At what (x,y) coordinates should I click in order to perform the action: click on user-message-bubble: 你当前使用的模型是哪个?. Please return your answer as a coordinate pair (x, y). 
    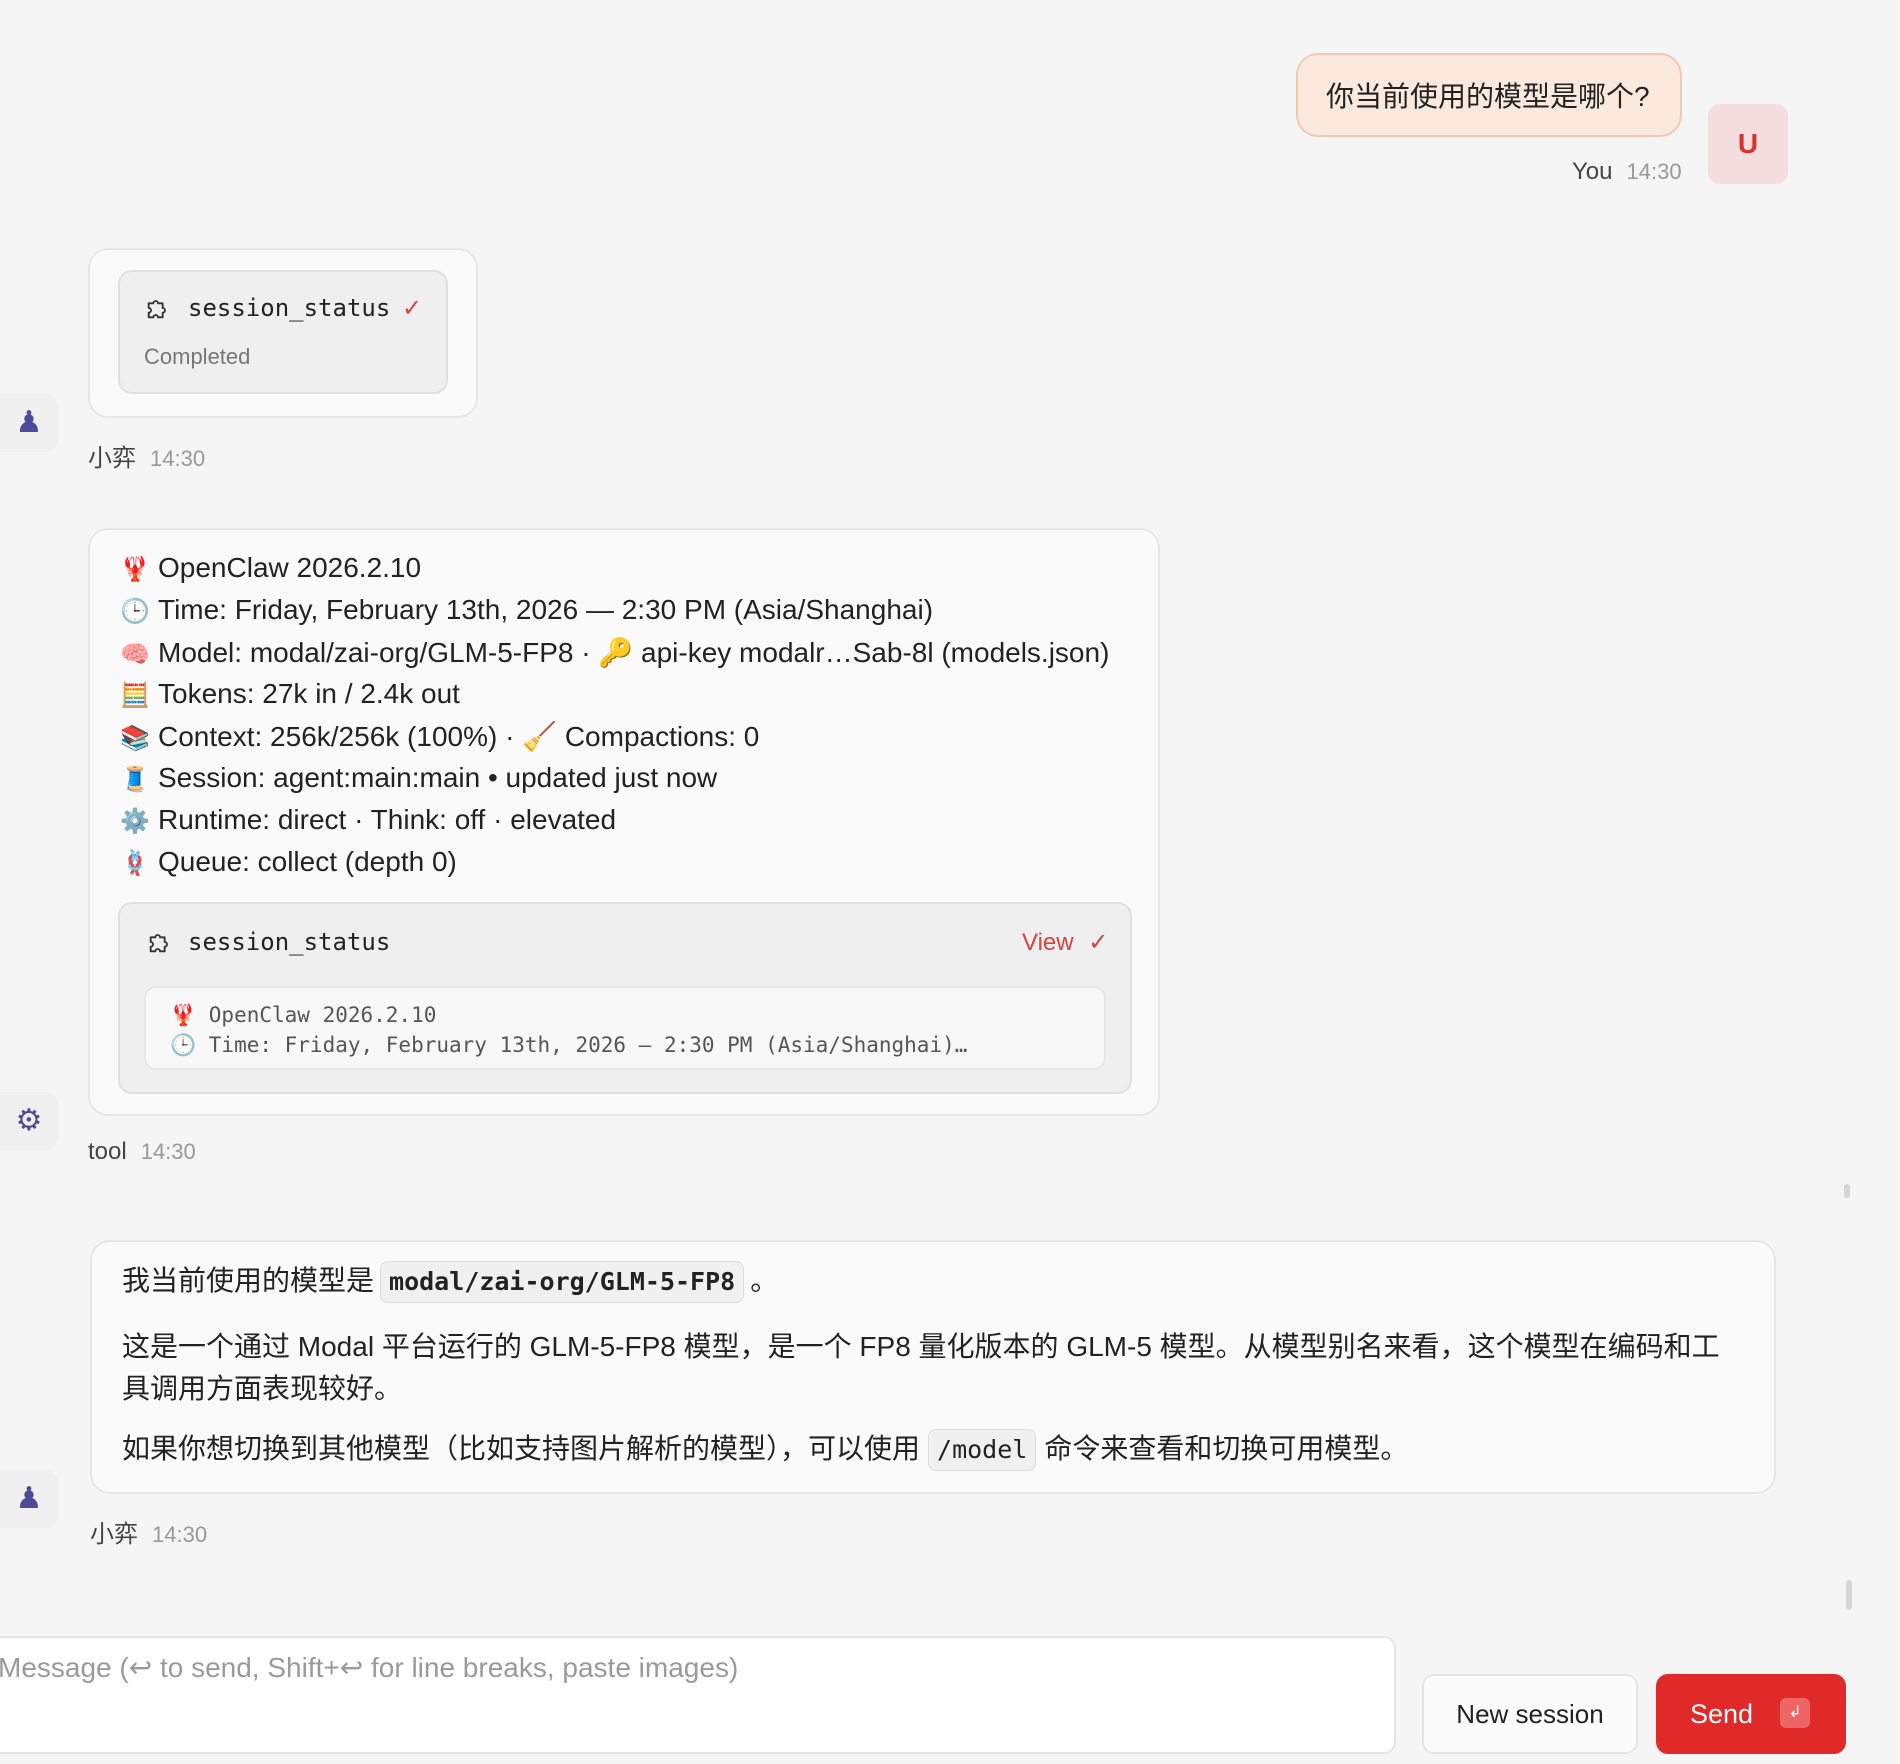
    Looking at the image, I should click on (1489, 95).